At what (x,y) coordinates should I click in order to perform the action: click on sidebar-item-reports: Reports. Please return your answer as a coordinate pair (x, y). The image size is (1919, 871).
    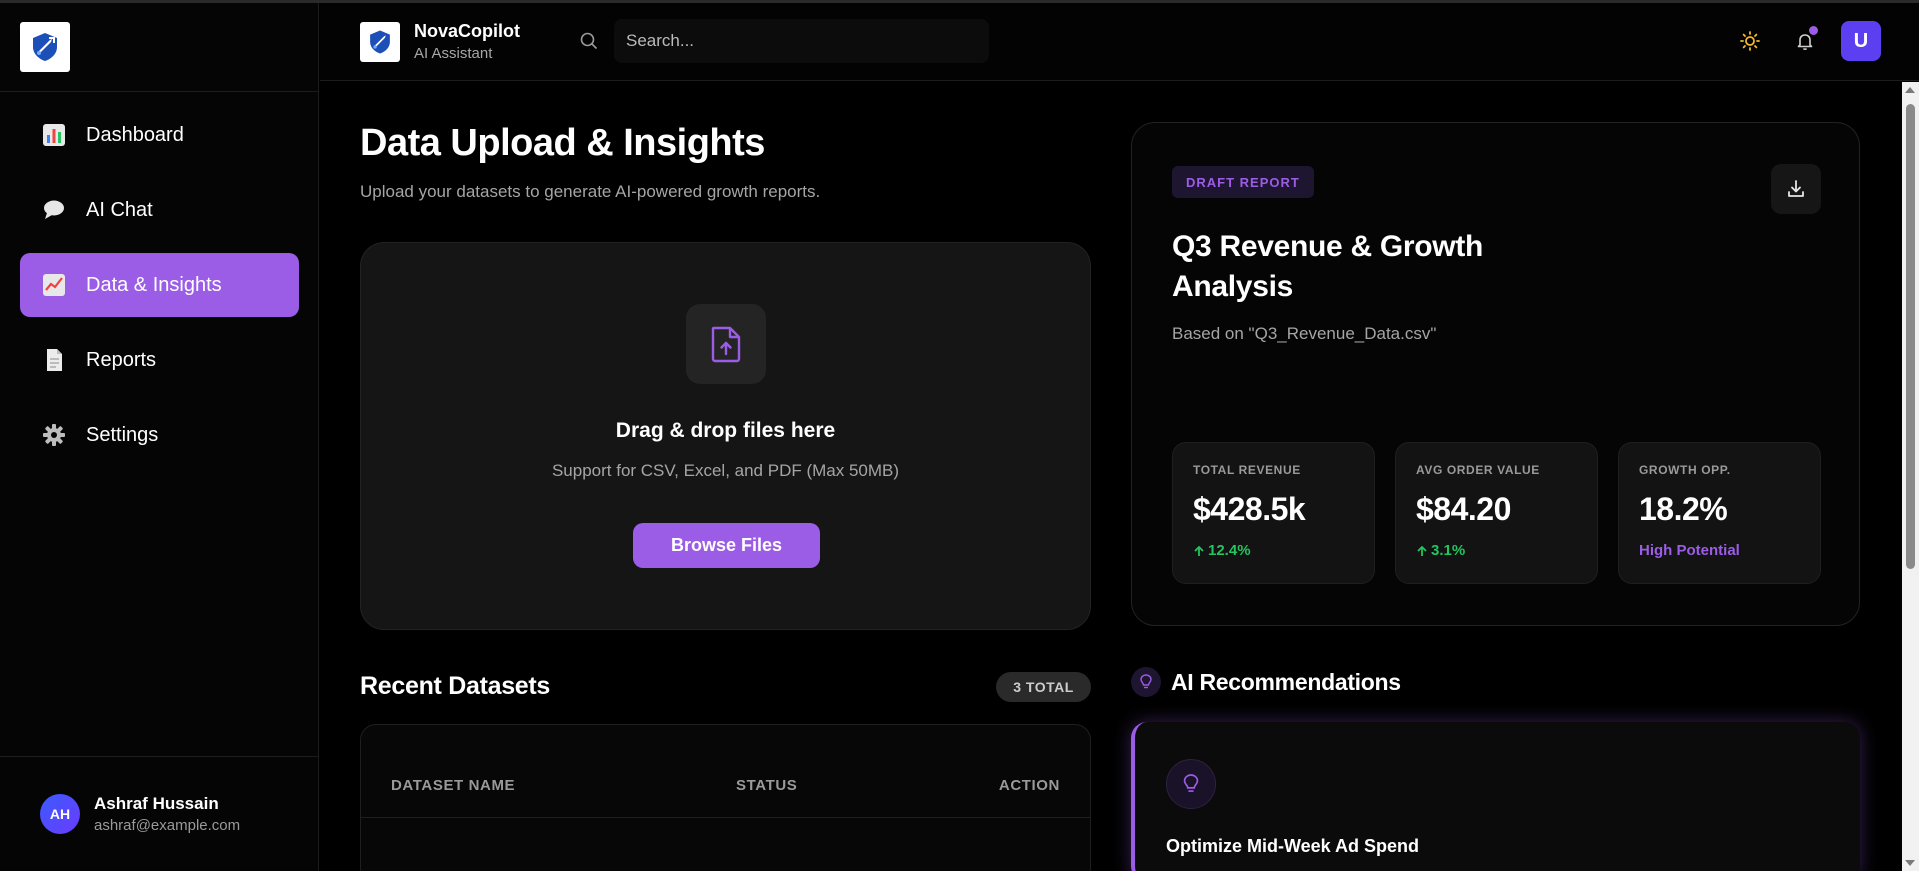
    Looking at the image, I should click on (159, 360).